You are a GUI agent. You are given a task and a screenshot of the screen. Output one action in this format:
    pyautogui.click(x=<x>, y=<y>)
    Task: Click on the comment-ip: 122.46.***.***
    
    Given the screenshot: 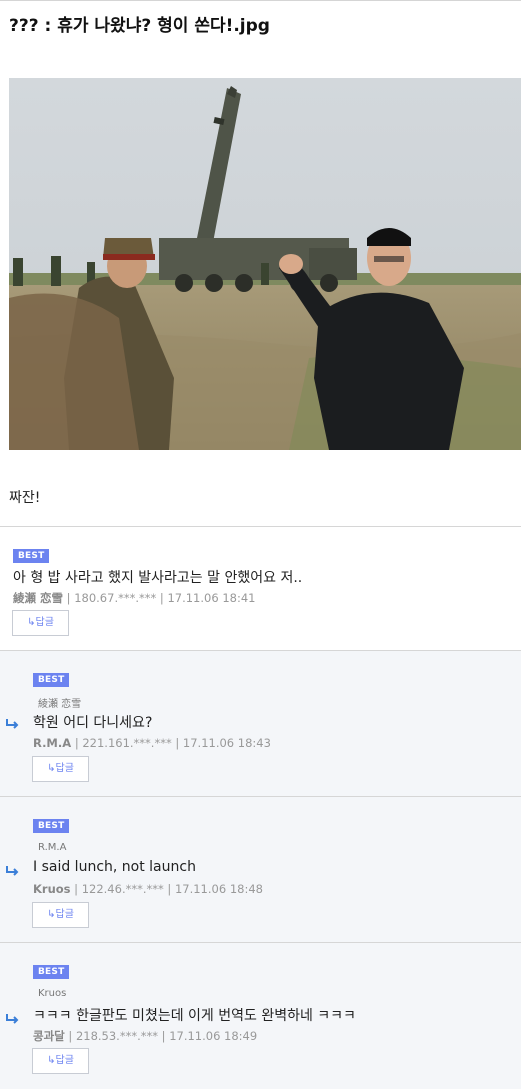 What is the action you would take?
    pyautogui.click(x=122, y=889)
    